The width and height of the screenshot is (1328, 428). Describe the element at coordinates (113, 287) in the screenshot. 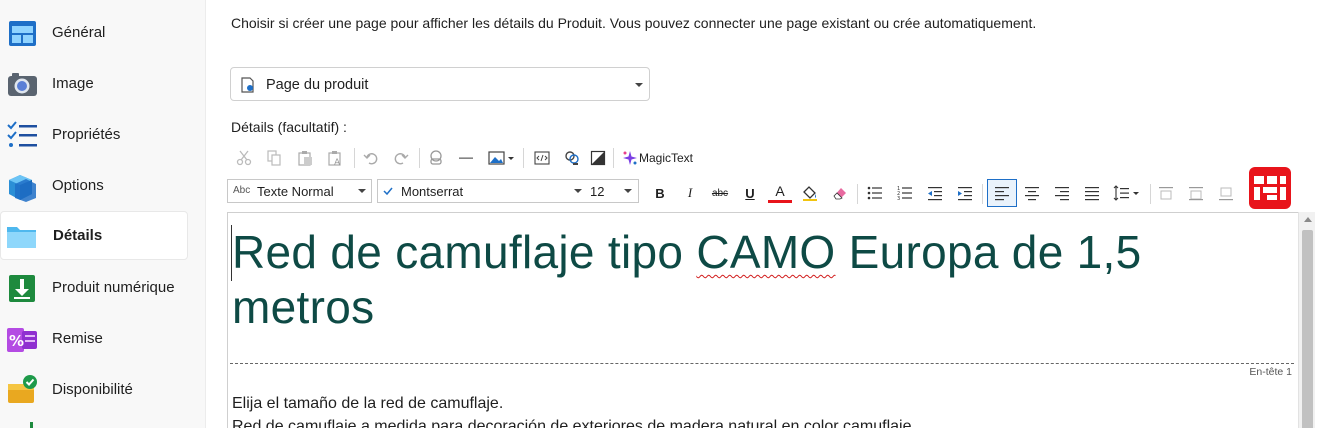

I see `sidebar-item-label: Produit numérique` at that location.